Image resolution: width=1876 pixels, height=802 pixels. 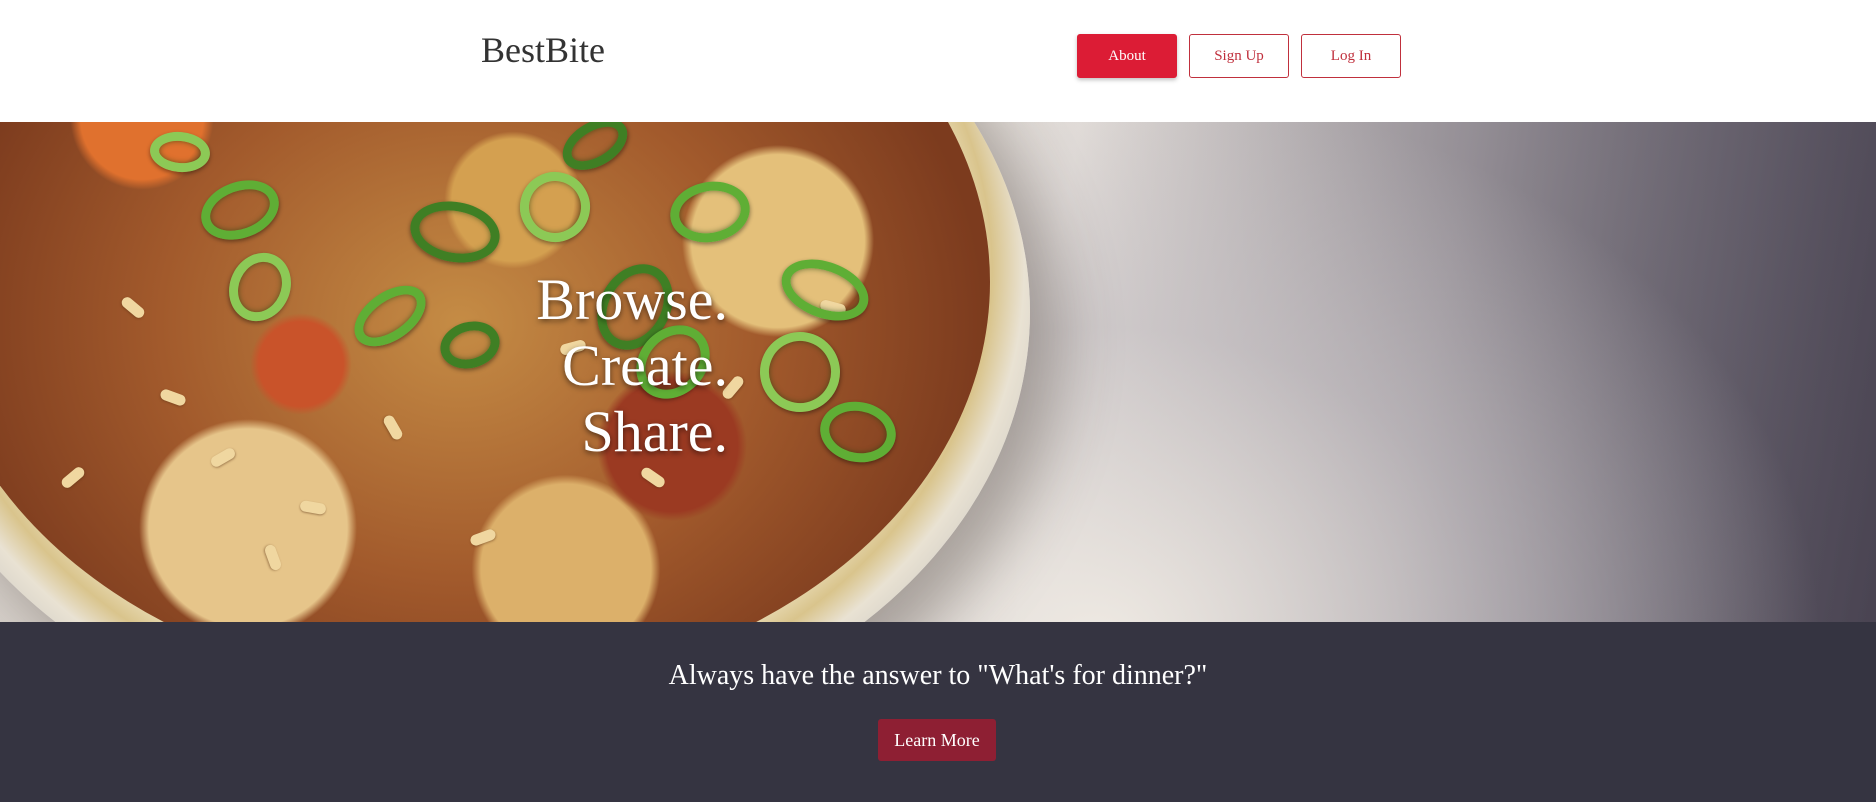 I want to click on hero-line-create: Create., so click(x=645, y=365).